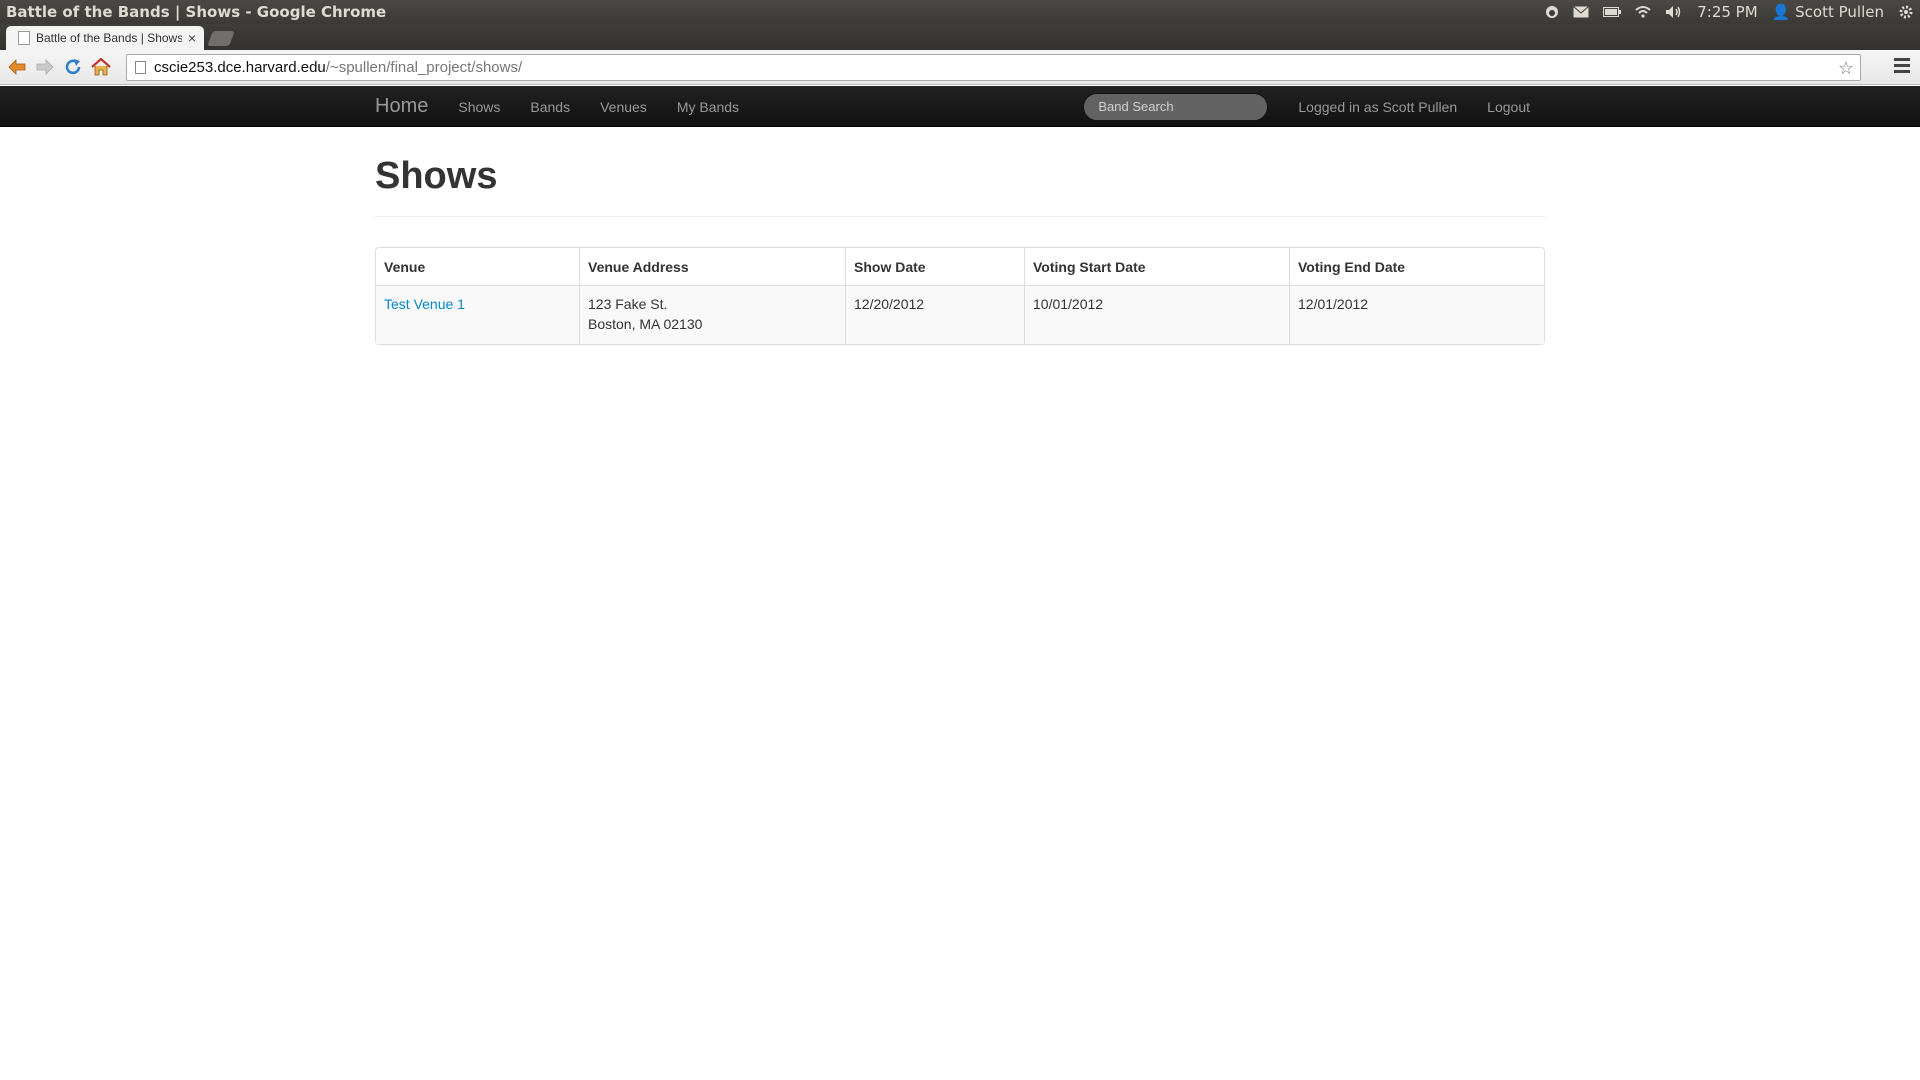 The height and width of the screenshot is (1080, 1920). I want to click on user-icon: 👤, so click(1781, 12).